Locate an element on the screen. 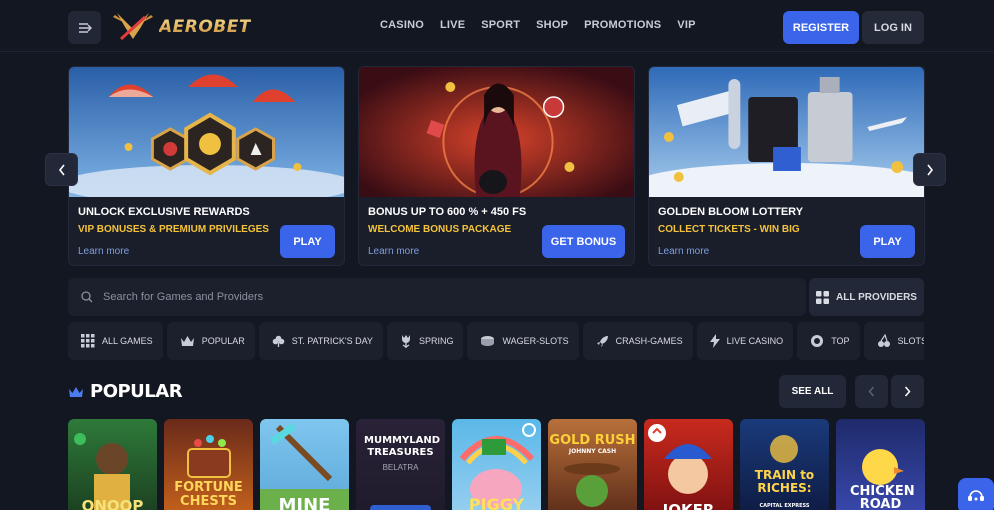 The height and width of the screenshot is (510, 994). login-button: LOG IN is located at coordinates (893, 27).